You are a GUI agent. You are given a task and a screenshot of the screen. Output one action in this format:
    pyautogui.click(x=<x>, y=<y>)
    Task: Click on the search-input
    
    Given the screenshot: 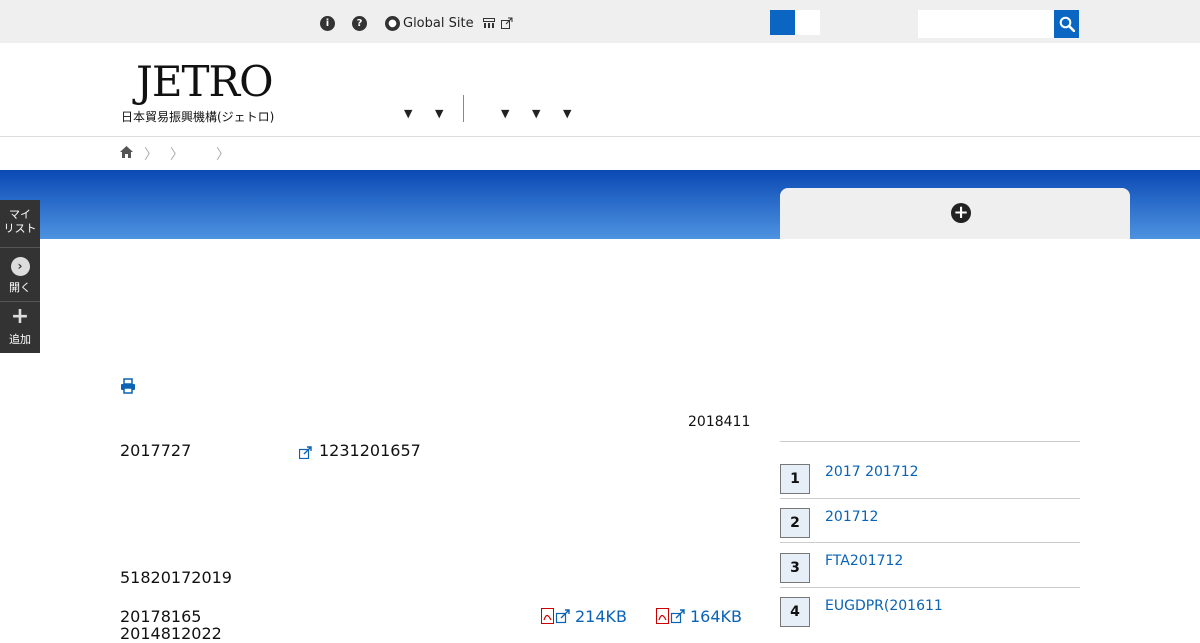 What is the action you would take?
    pyautogui.click(x=986, y=24)
    